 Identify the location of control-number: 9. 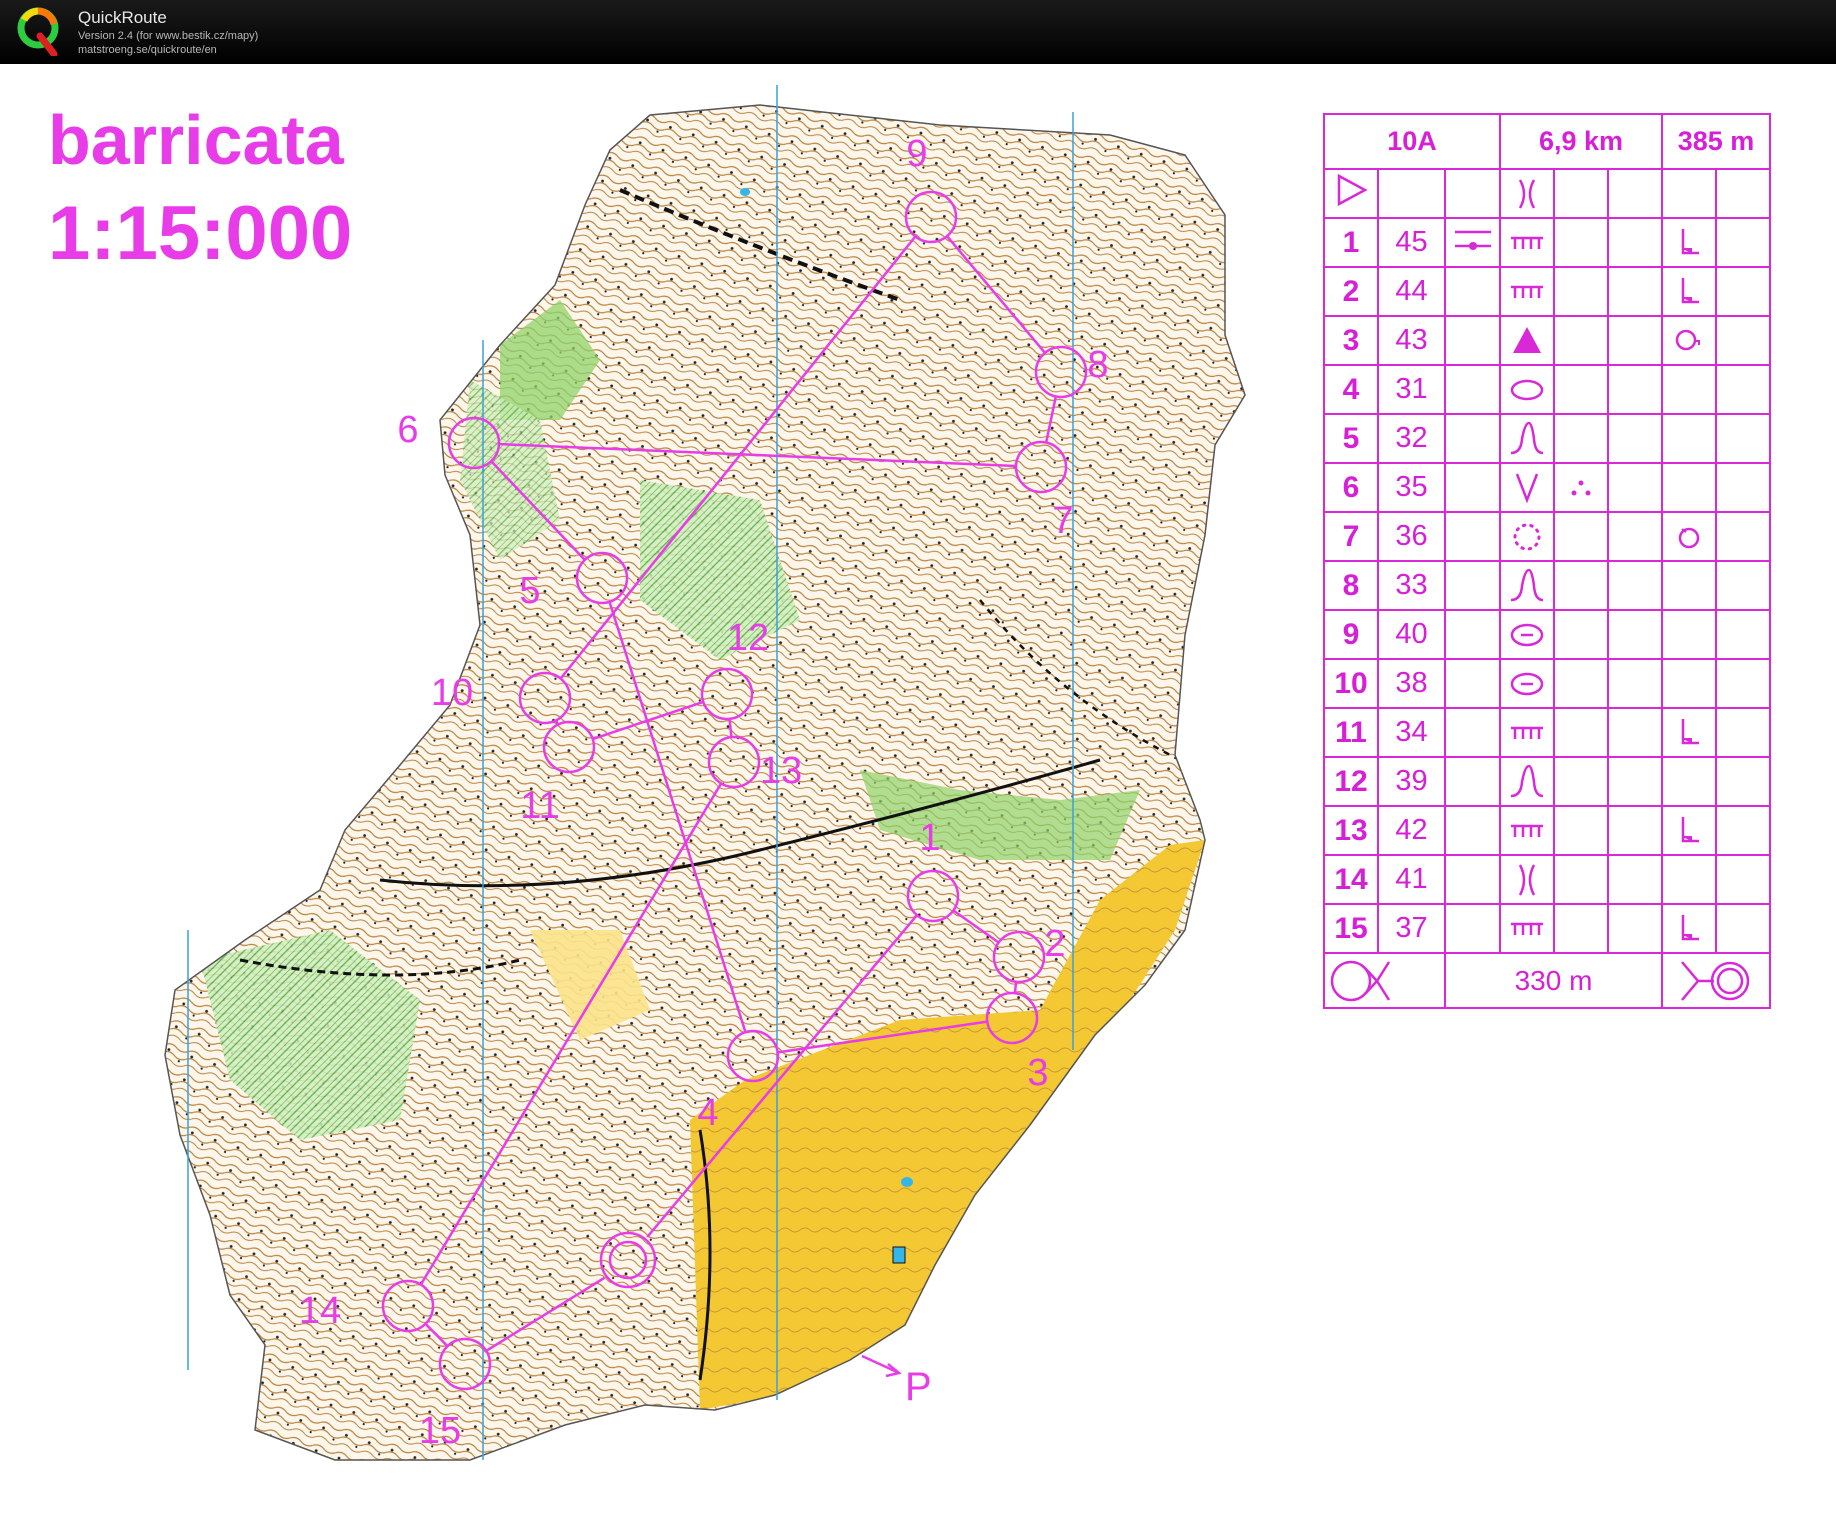
(1351, 634).